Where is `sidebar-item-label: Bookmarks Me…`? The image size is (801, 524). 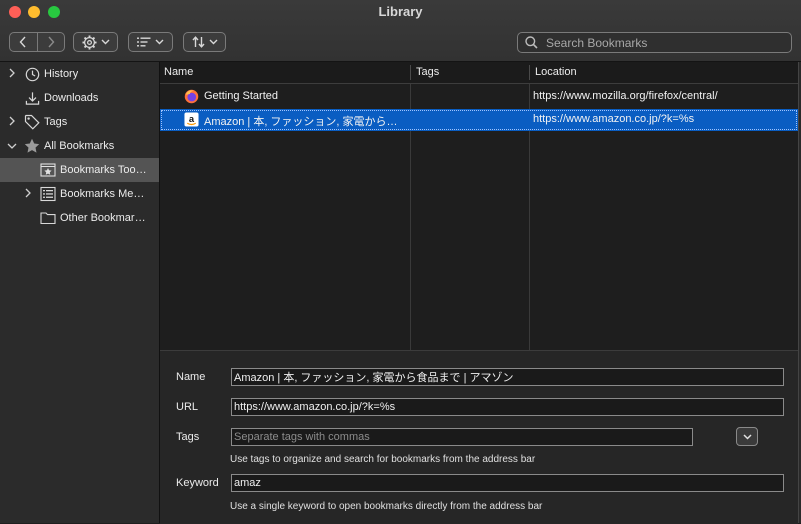
sidebar-item-label: Bookmarks Me… is located at coordinates (102, 194).